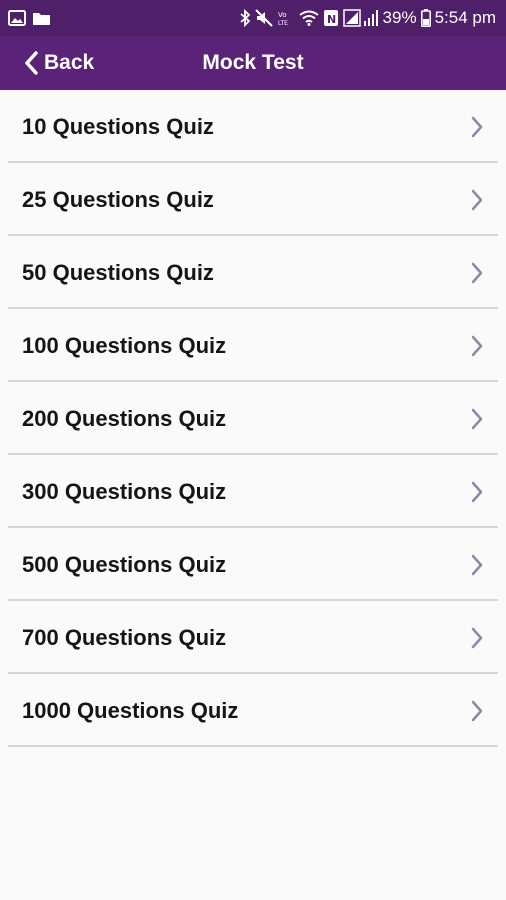 This screenshot has width=506, height=900. I want to click on list-item-label: 300 Questions Quiz, so click(124, 491).